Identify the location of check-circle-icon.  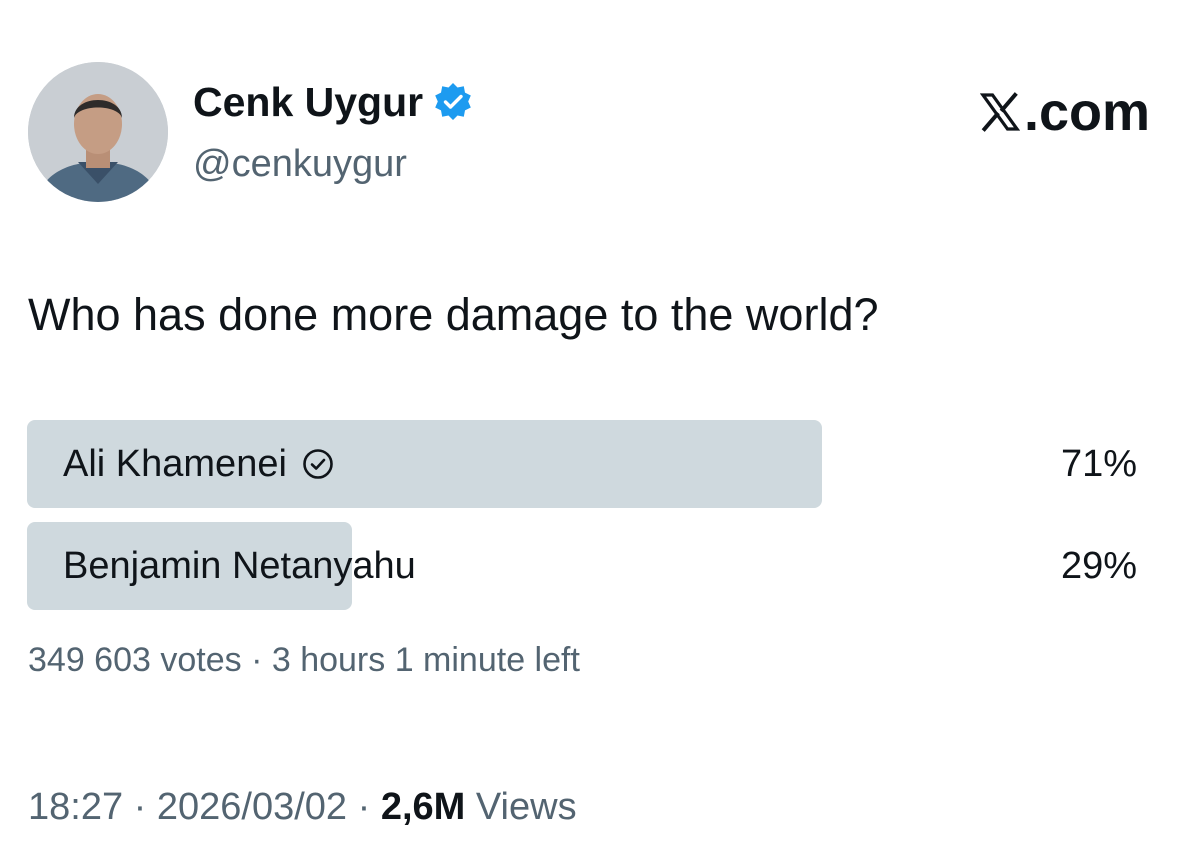
(318, 464).